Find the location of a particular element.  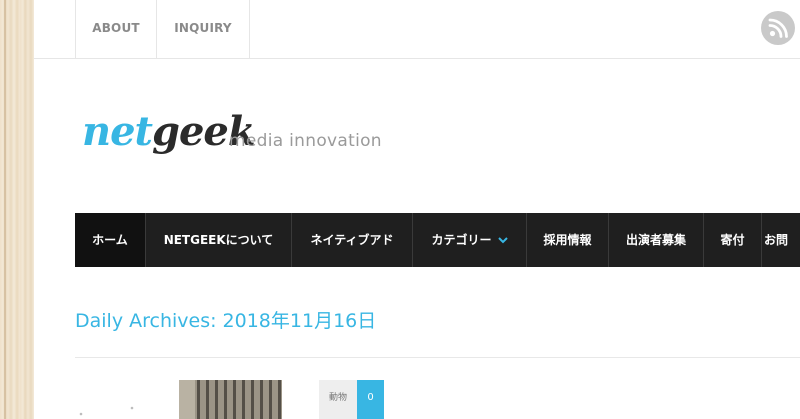

top-bar: ABOUT INQUIRY is located at coordinates (417, 29).